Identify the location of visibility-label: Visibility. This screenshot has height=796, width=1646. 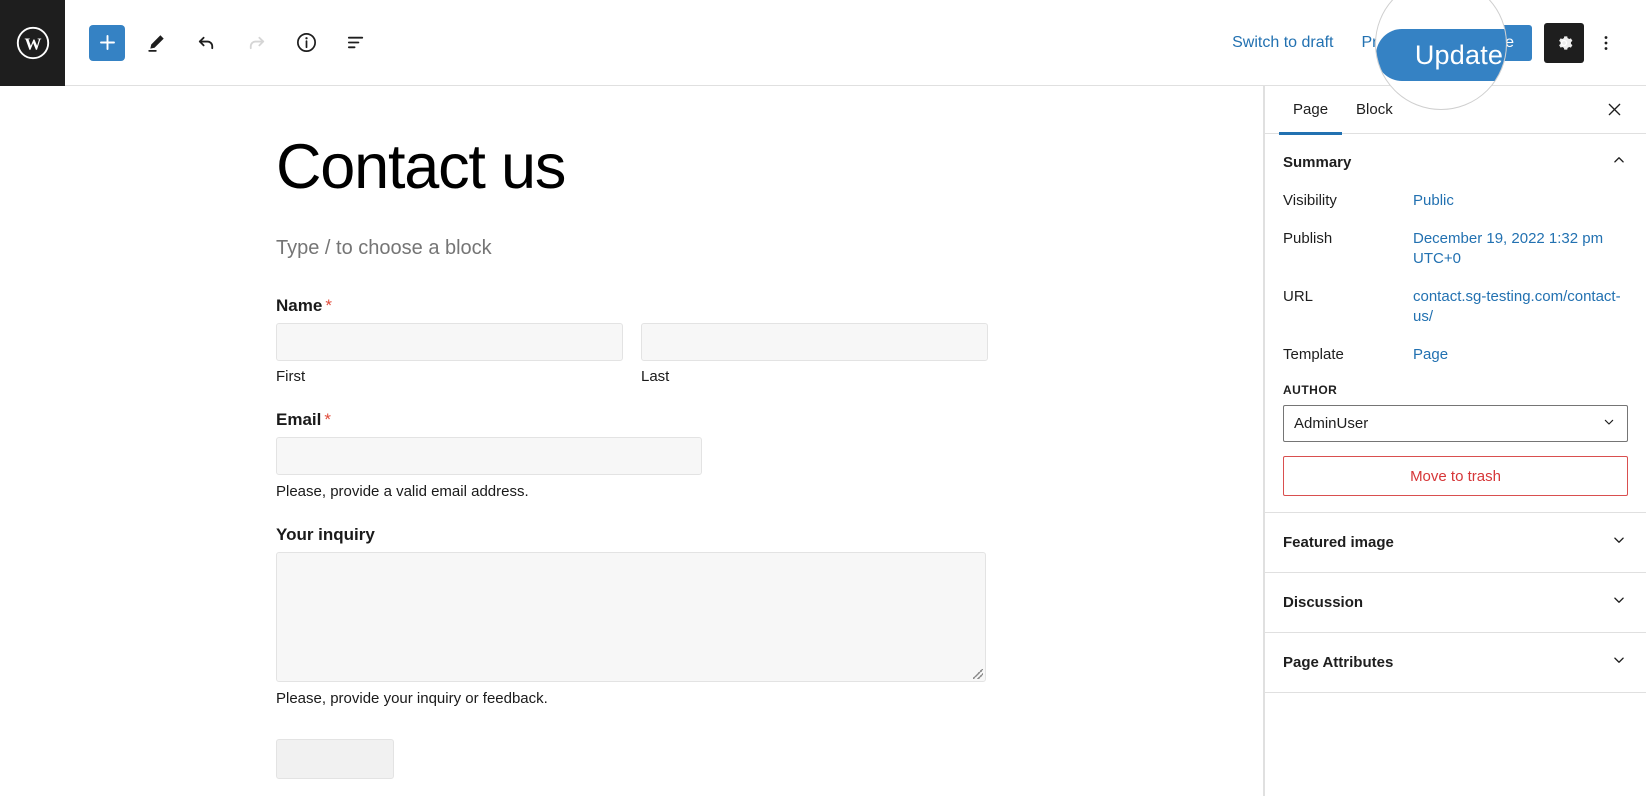
(1310, 200).